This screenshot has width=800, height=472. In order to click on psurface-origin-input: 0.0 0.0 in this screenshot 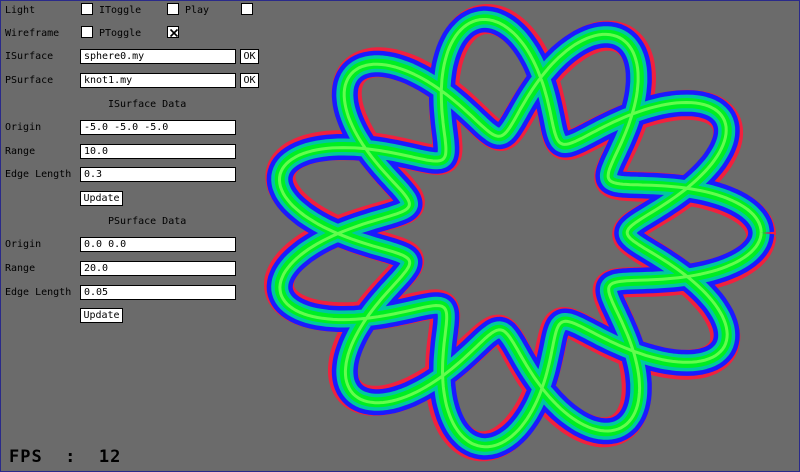, I will do `click(158, 244)`.